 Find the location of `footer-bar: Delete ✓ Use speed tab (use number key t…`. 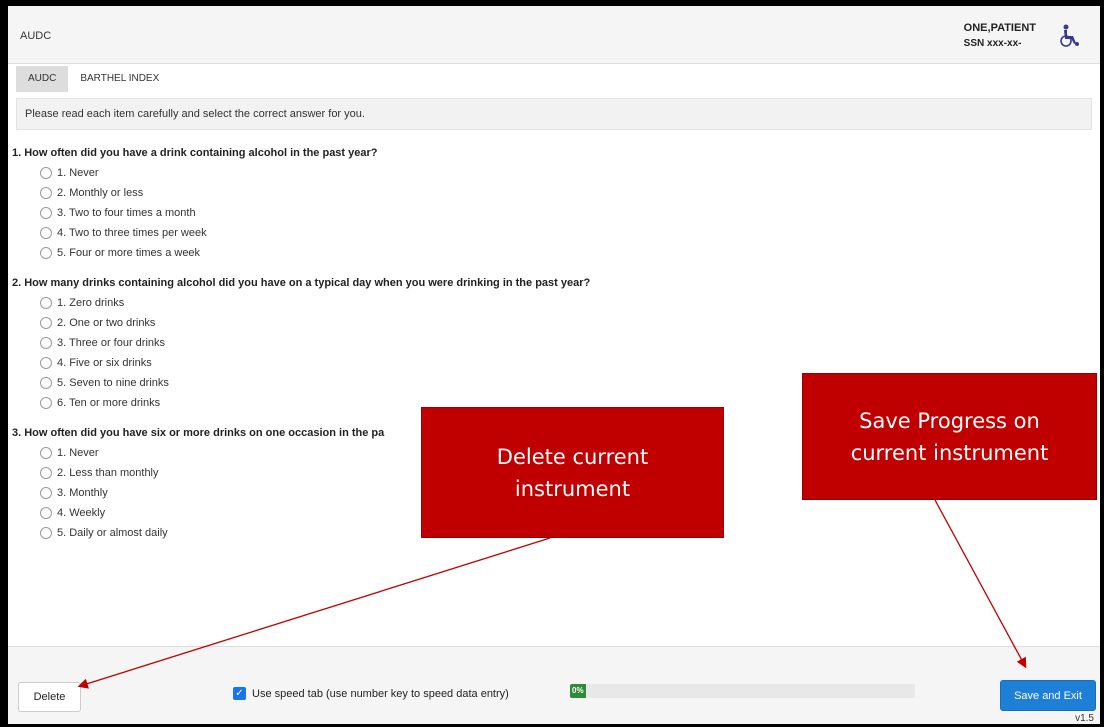

footer-bar: Delete ✓ Use speed tab (use number key t… is located at coordinates (554, 685).